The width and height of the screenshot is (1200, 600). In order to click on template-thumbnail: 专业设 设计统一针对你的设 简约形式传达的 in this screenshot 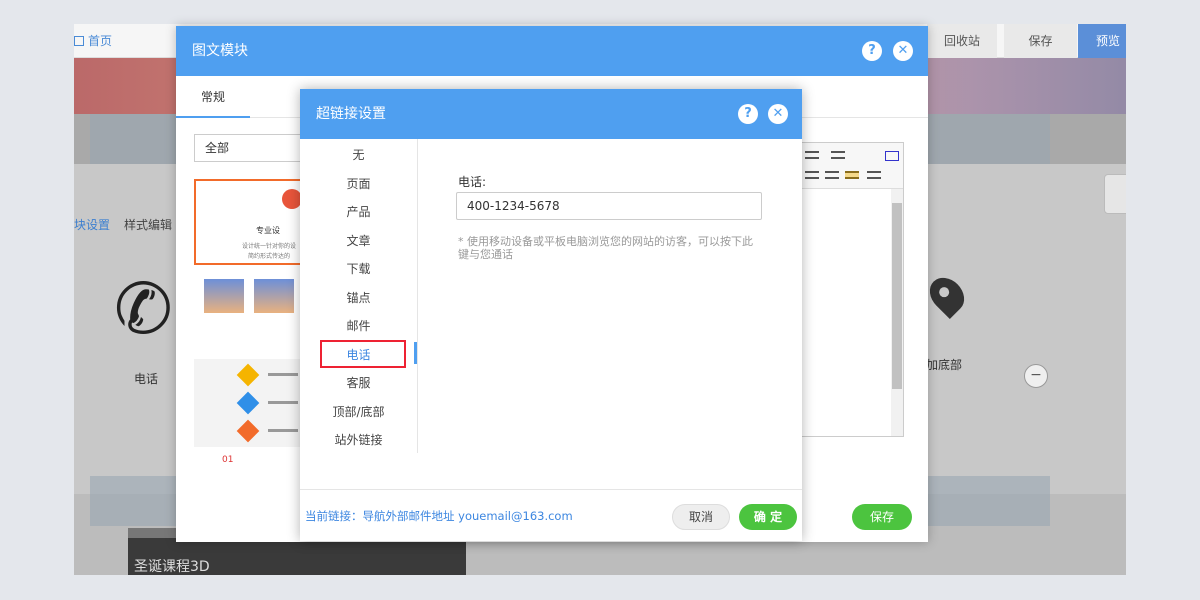, I will do `click(249, 222)`.